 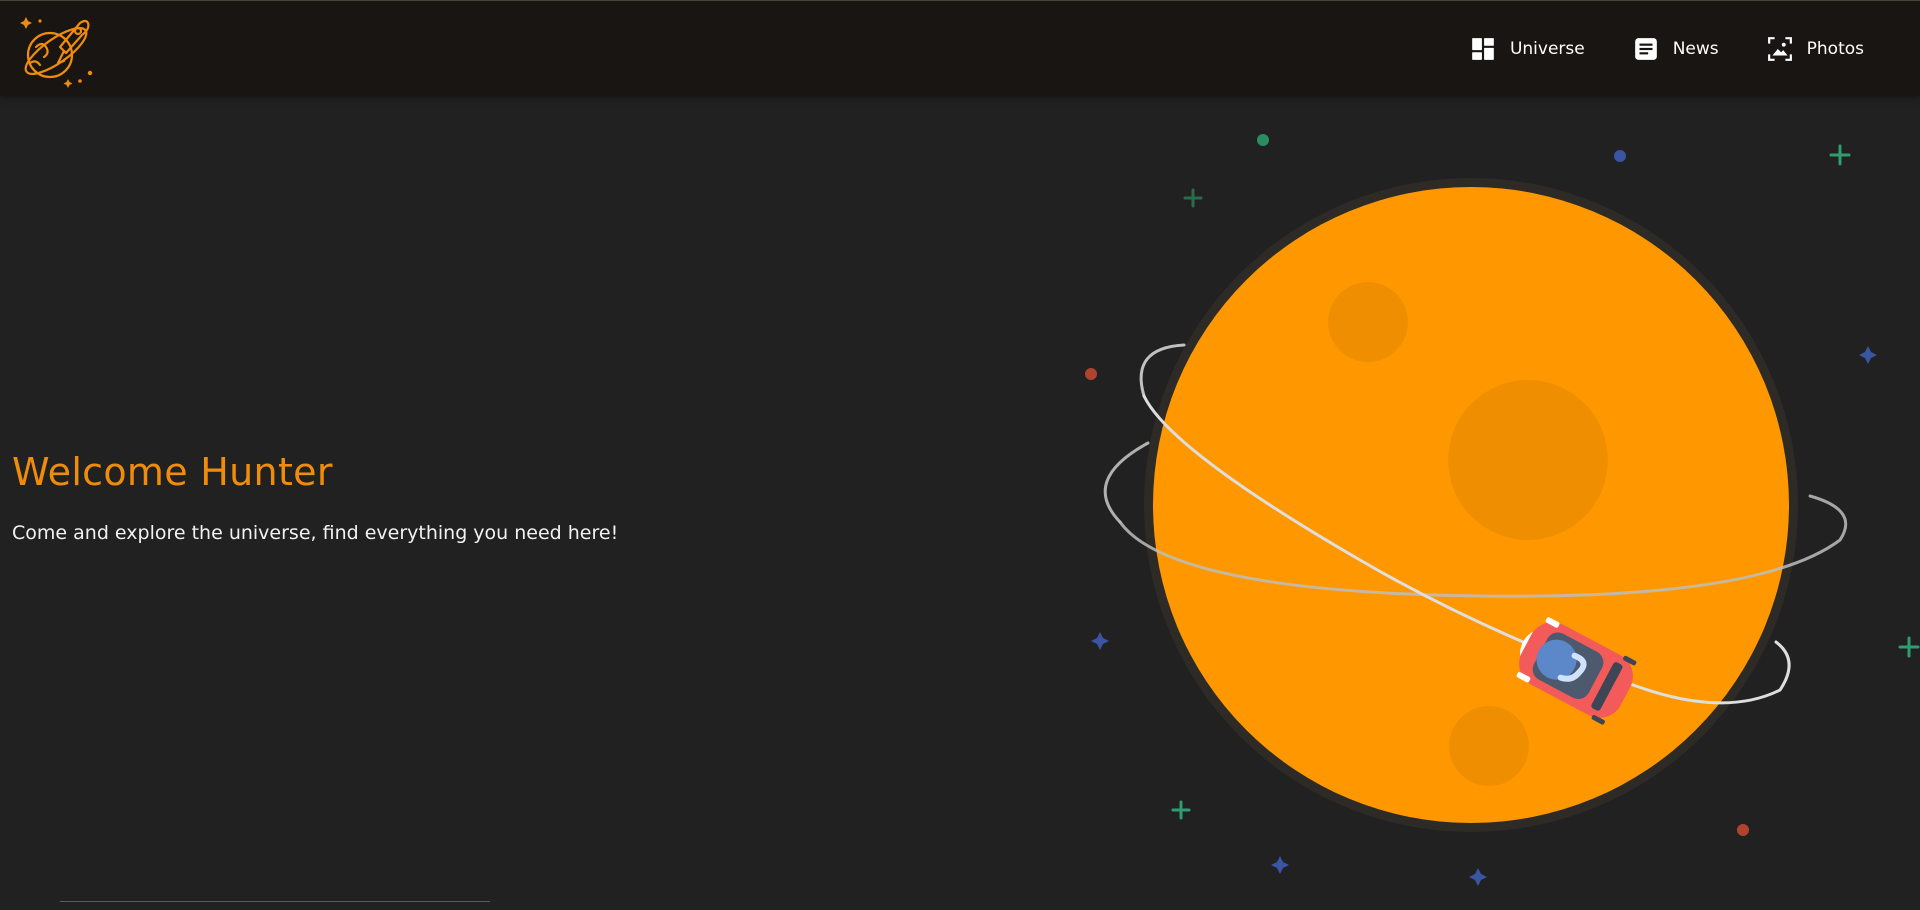 What do you see at coordinates (172, 472) in the screenshot?
I see `hero-title: Welcome Hunter` at bounding box center [172, 472].